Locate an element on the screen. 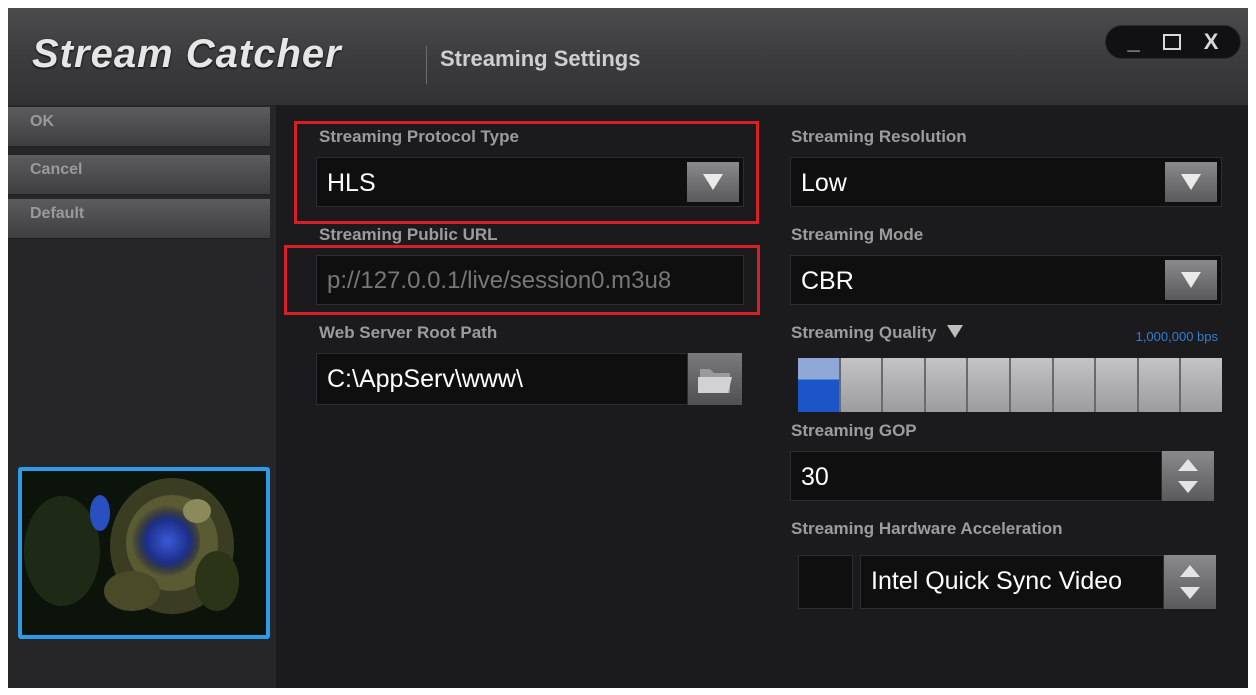 The height and width of the screenshot is (695, 1256). folder-open-icon is located at coordinates (715, 381).